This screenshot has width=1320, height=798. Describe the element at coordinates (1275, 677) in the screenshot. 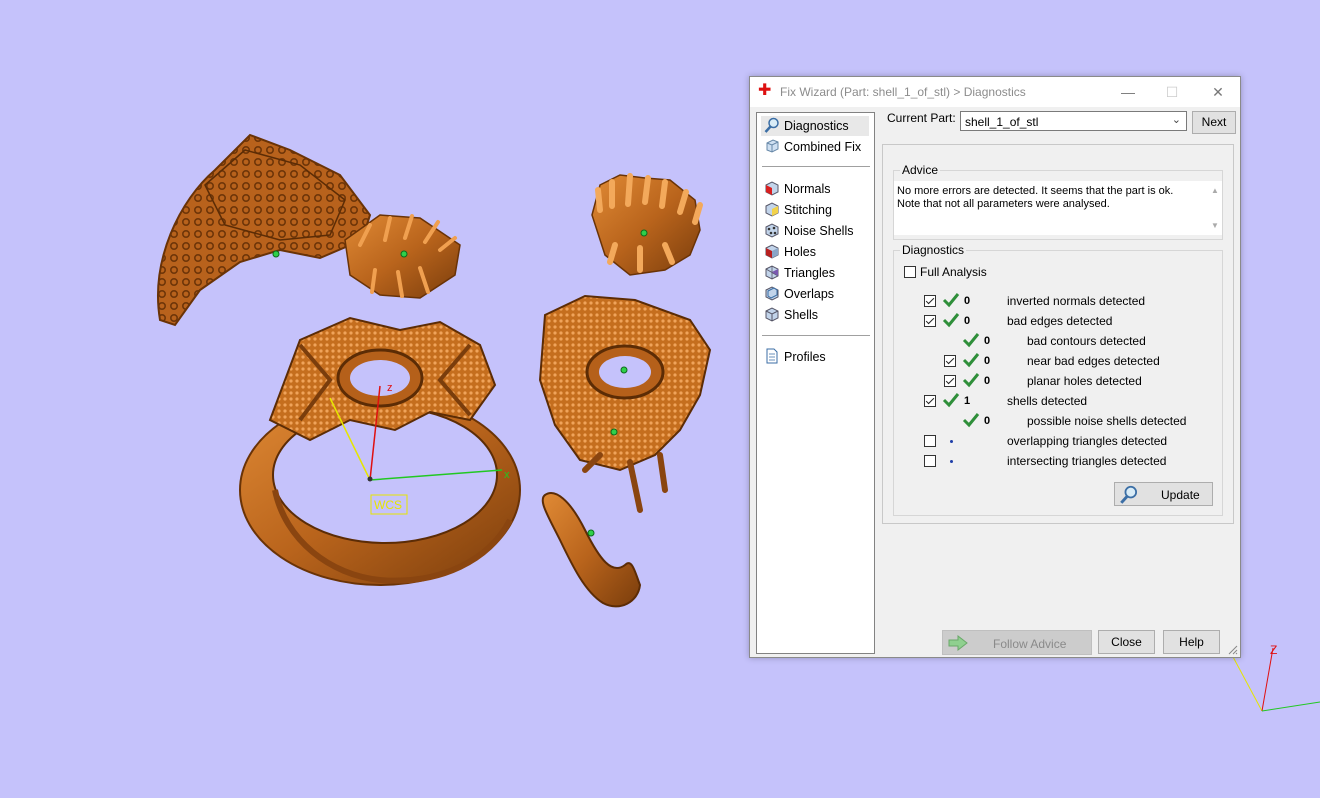

I see `corner-axis-indicator: Z` at that location.